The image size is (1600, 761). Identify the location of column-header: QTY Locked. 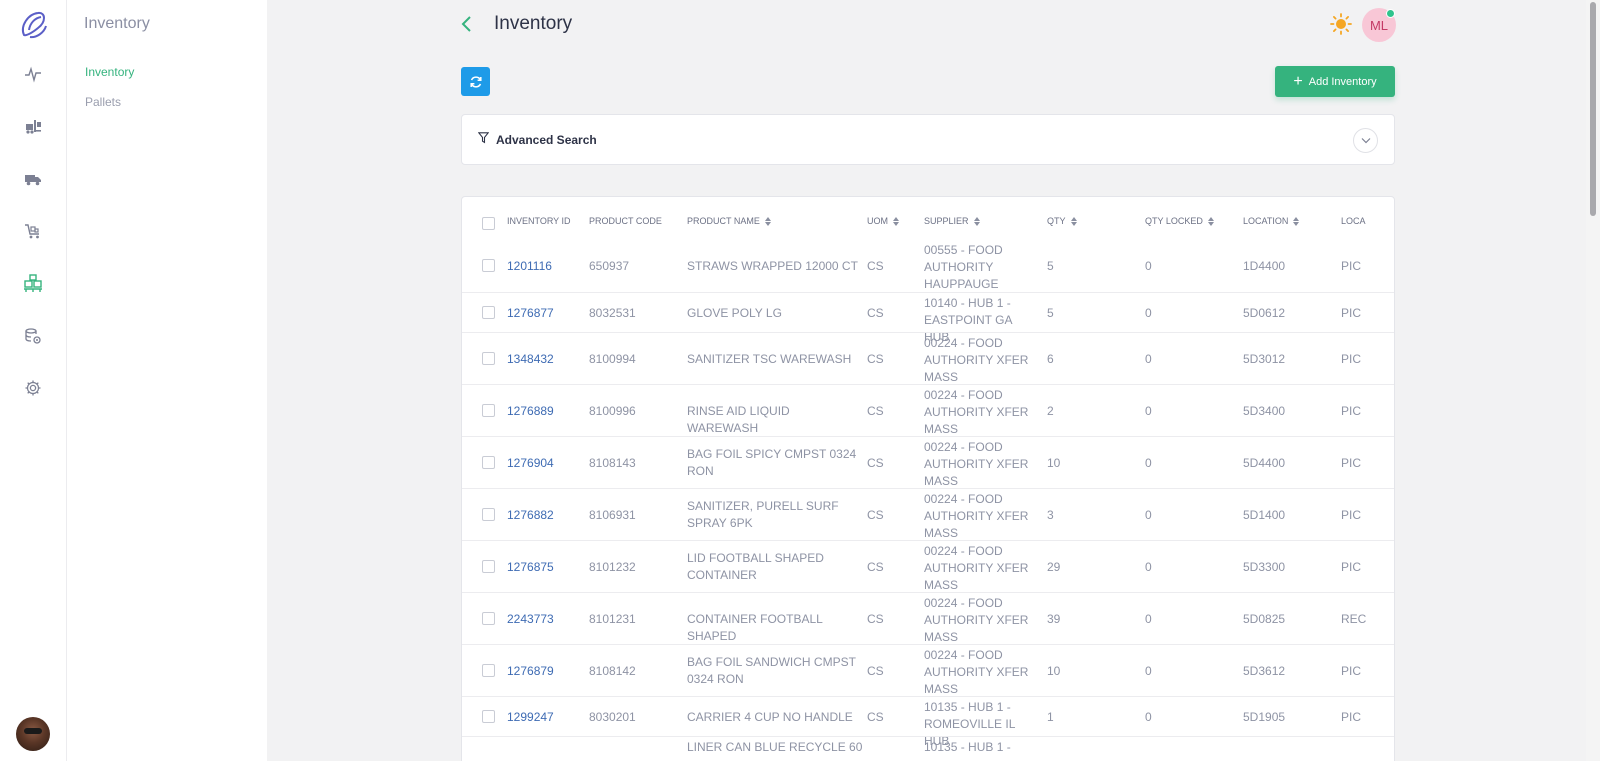
(1179, 221).